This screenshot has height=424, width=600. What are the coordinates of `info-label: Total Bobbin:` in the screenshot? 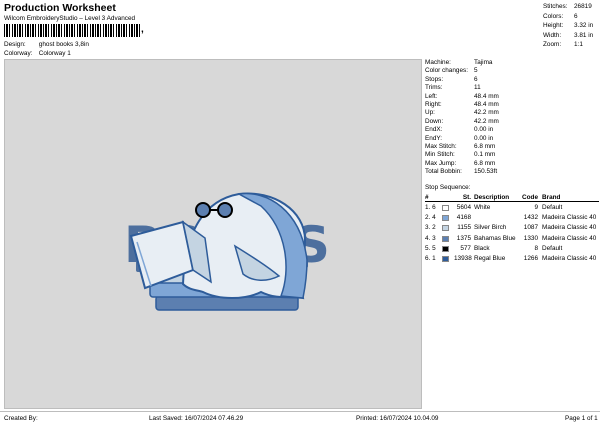 It's located at (443, 172).